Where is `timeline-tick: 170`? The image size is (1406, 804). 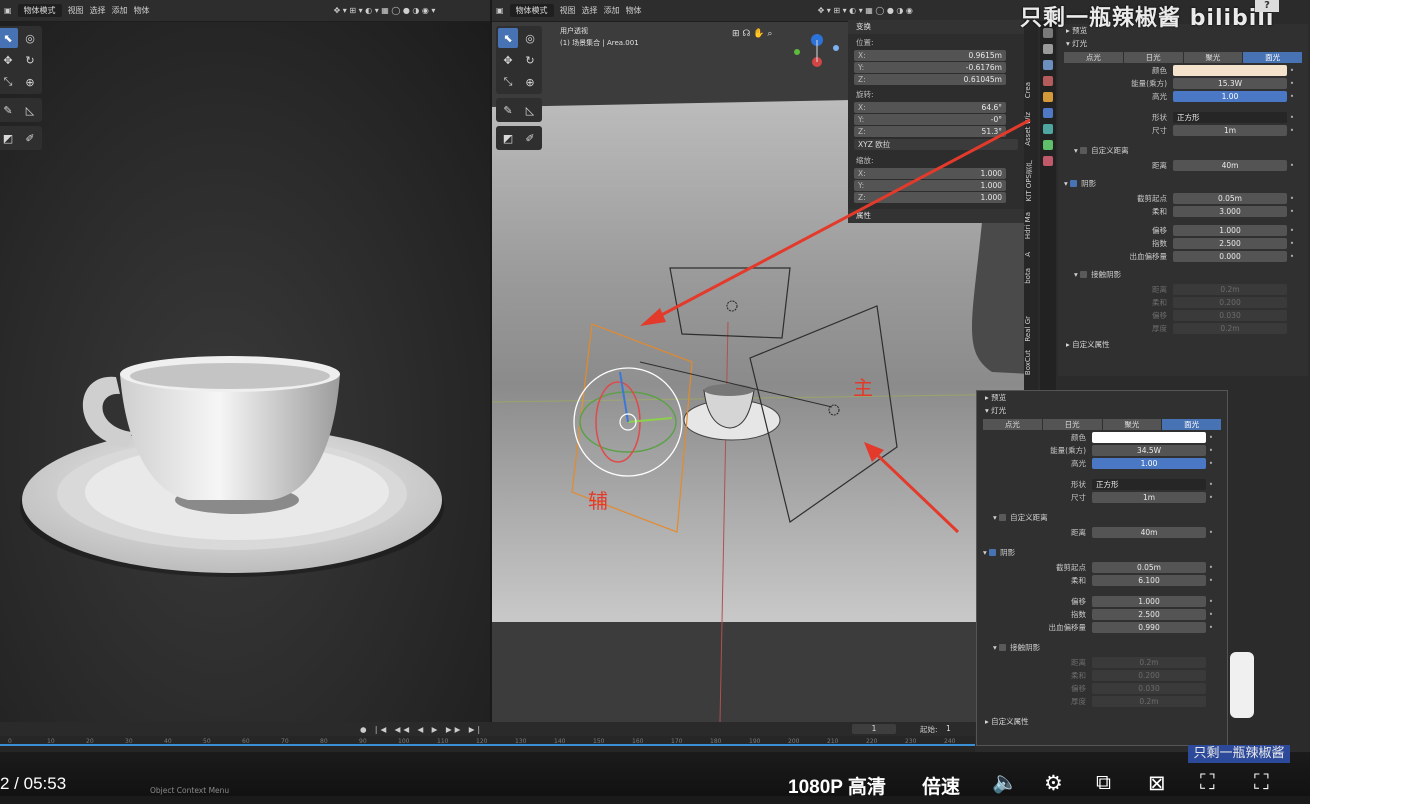
timeline-tick: 170 is located at coordinates (677, 741).